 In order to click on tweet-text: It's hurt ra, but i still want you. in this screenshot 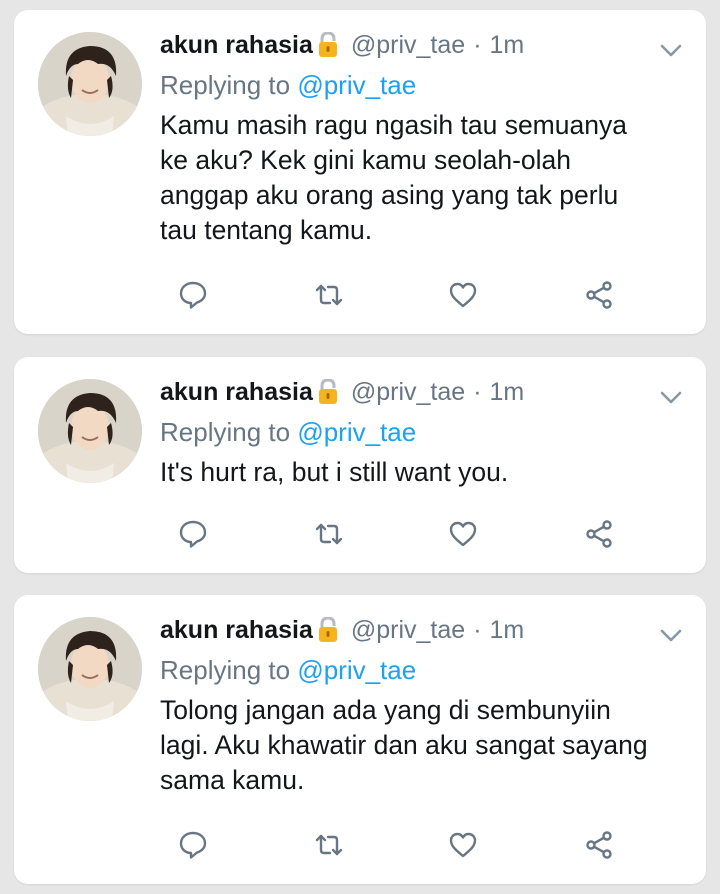, I will do `click(334, 472)`.